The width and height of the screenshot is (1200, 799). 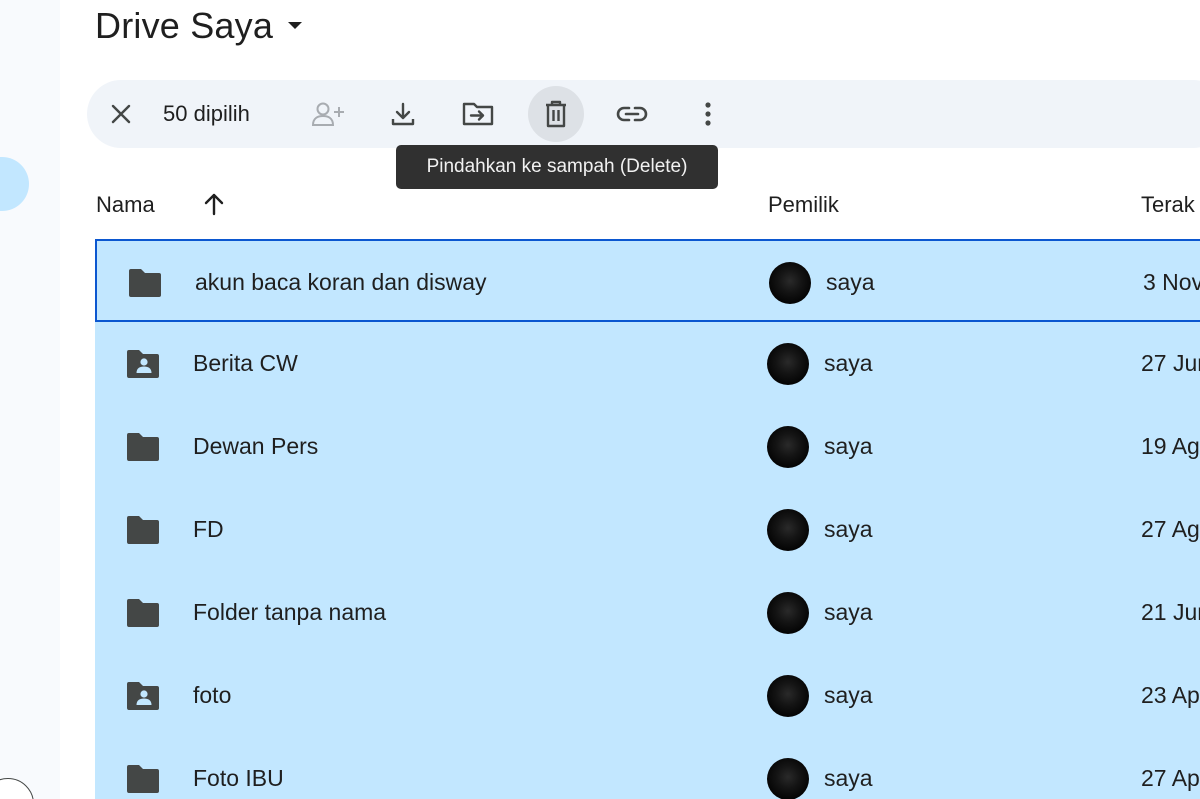 What do you see at coordinates (238, 778) in the screenshot?
I see `file-name: Foto IBU` at bounding box center [238, 778].